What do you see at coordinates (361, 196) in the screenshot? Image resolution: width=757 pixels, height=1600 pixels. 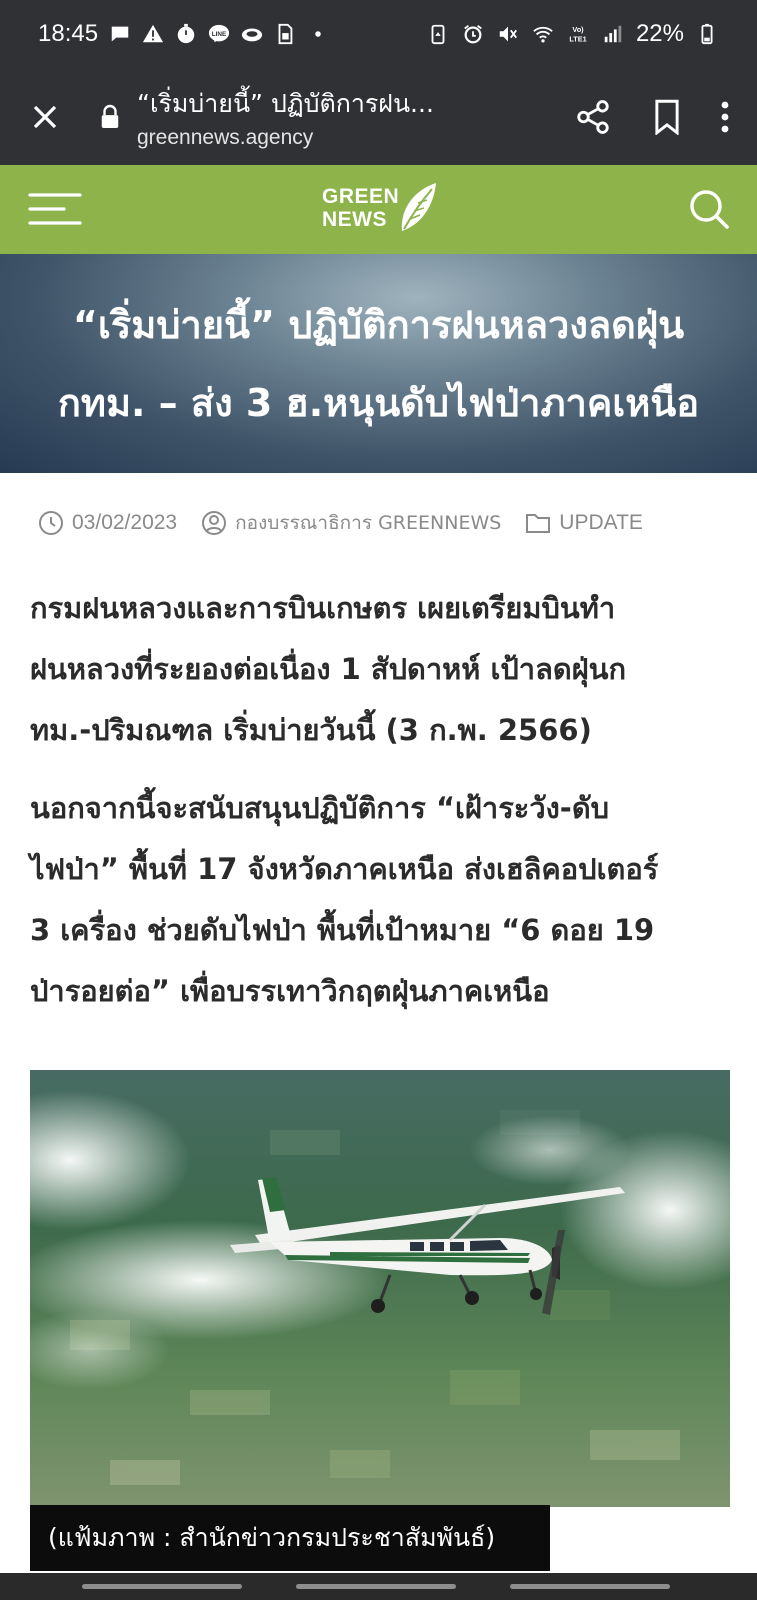 I see `logo-line-1: GREEN` at bounding box center [361, 196].